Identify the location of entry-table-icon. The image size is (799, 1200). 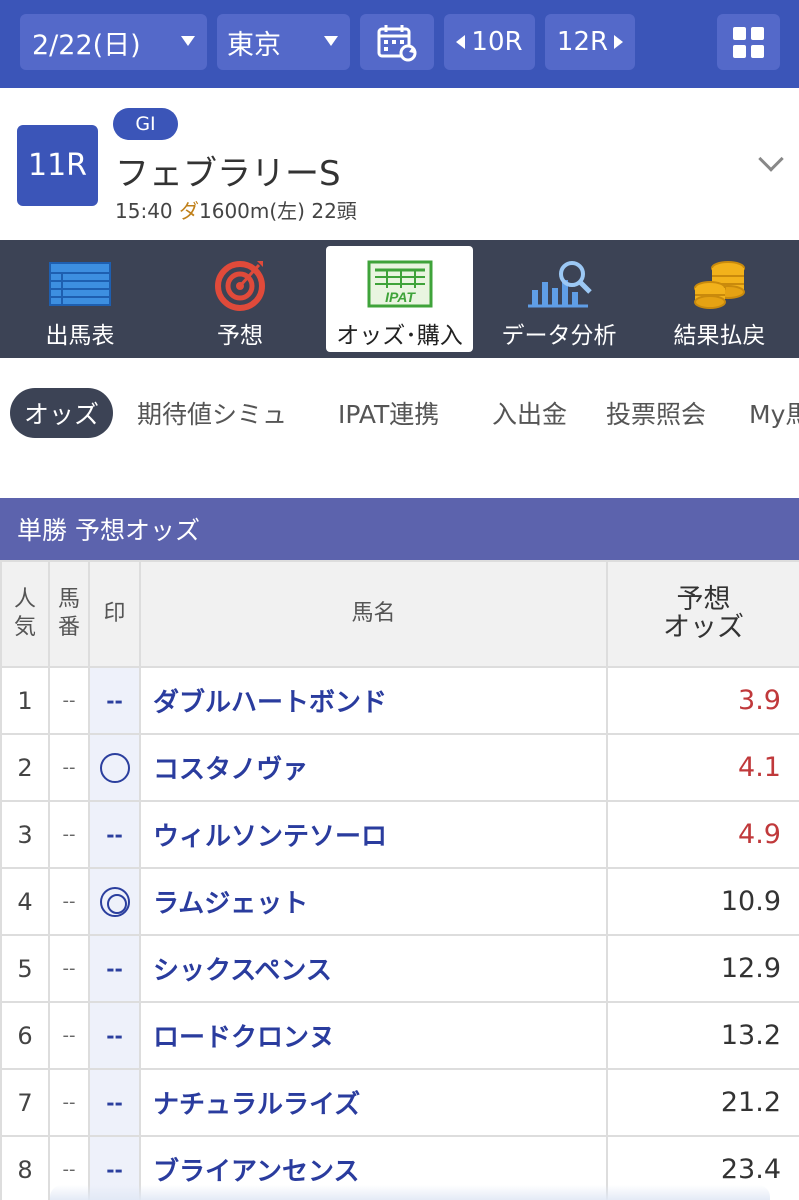
(80, 284).